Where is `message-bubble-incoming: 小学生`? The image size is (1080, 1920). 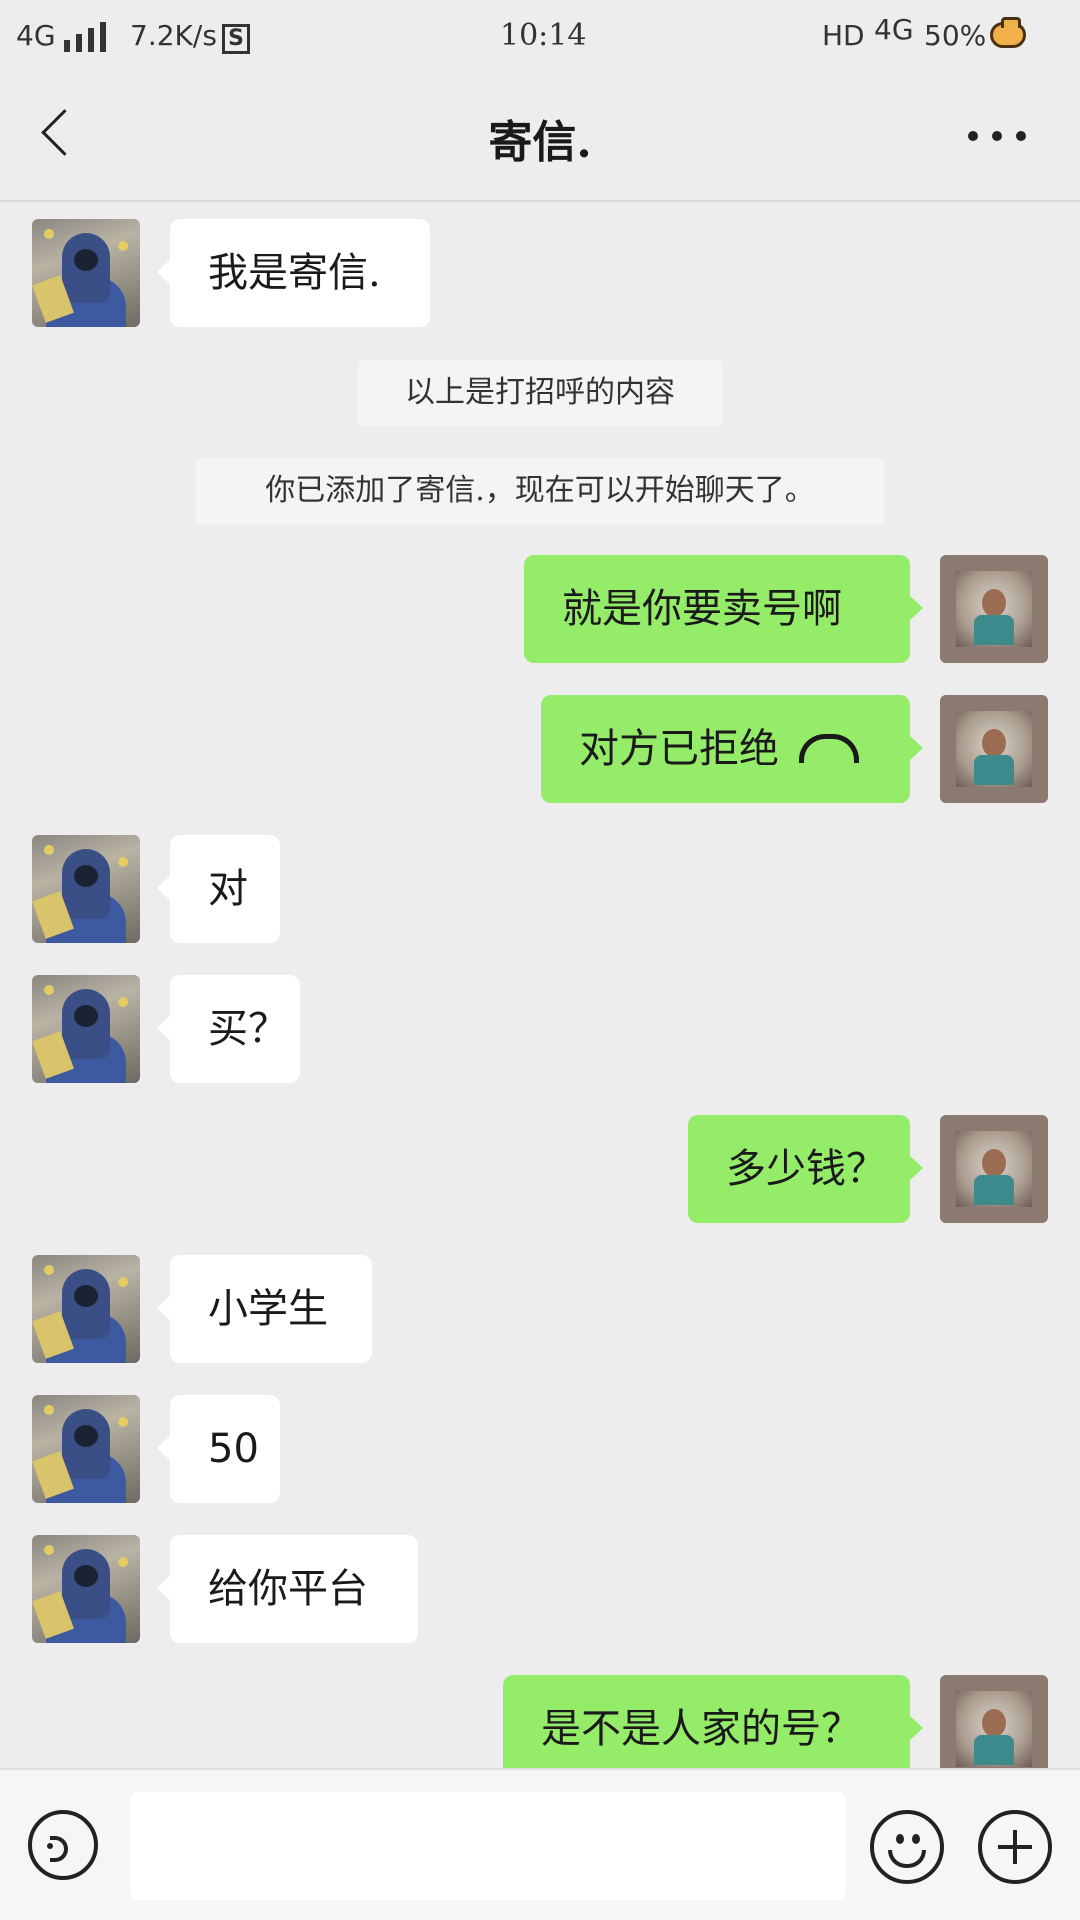 message-bubble-incoming: 小学生 is located at coordinates (264, 1309).